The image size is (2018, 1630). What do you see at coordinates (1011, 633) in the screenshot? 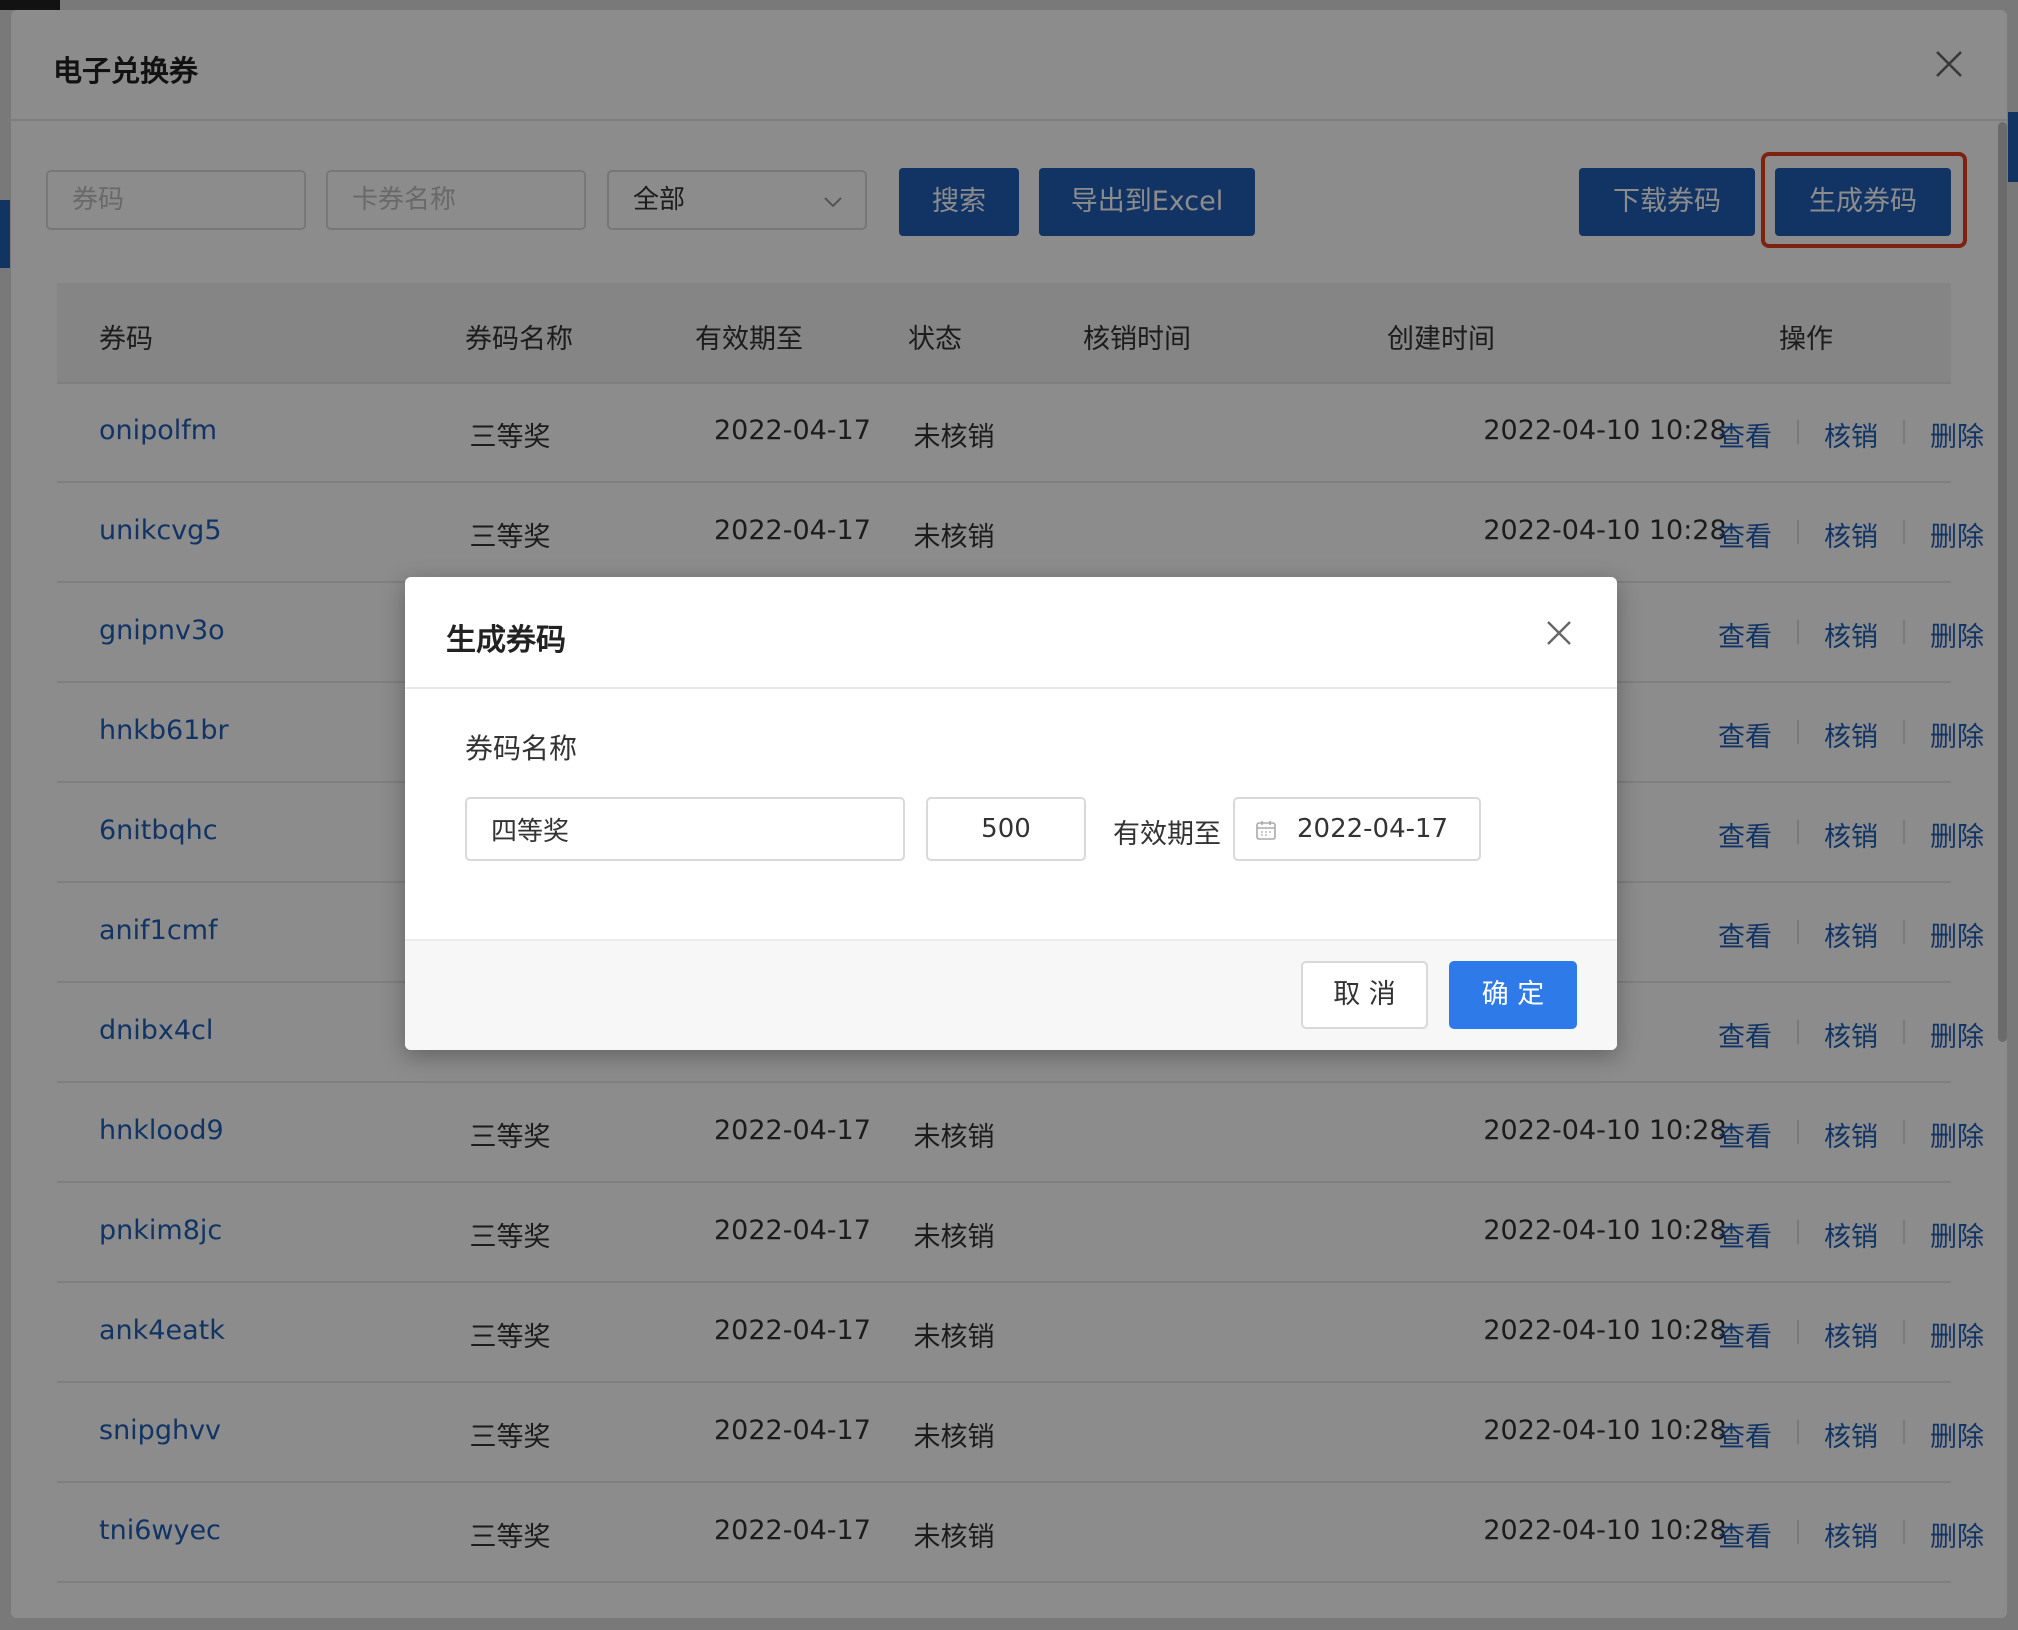
I see `modal-header: 生成券码` at bounding box center [1011, 633].